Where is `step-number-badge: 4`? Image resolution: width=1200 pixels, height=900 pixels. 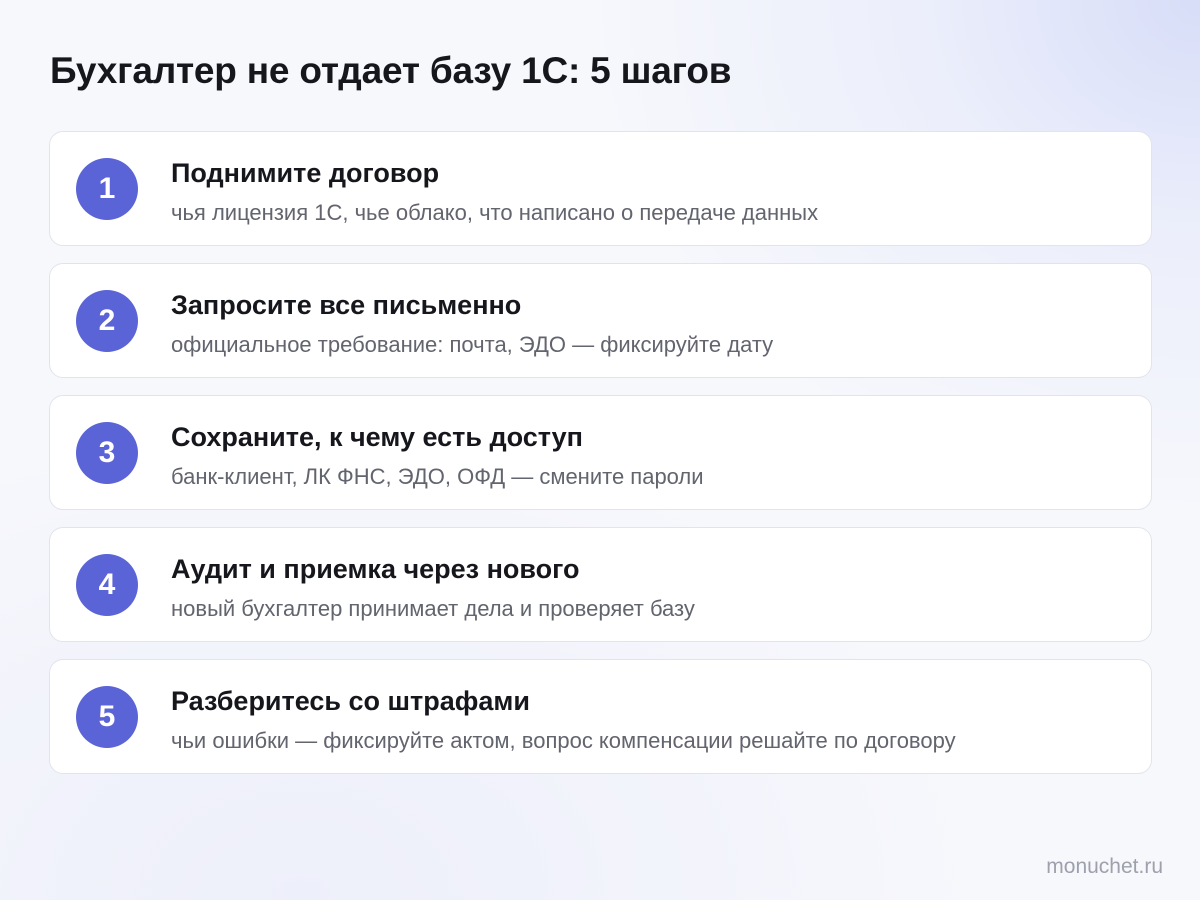
step-number-badge: 4 is located at coordinates (107, 585).